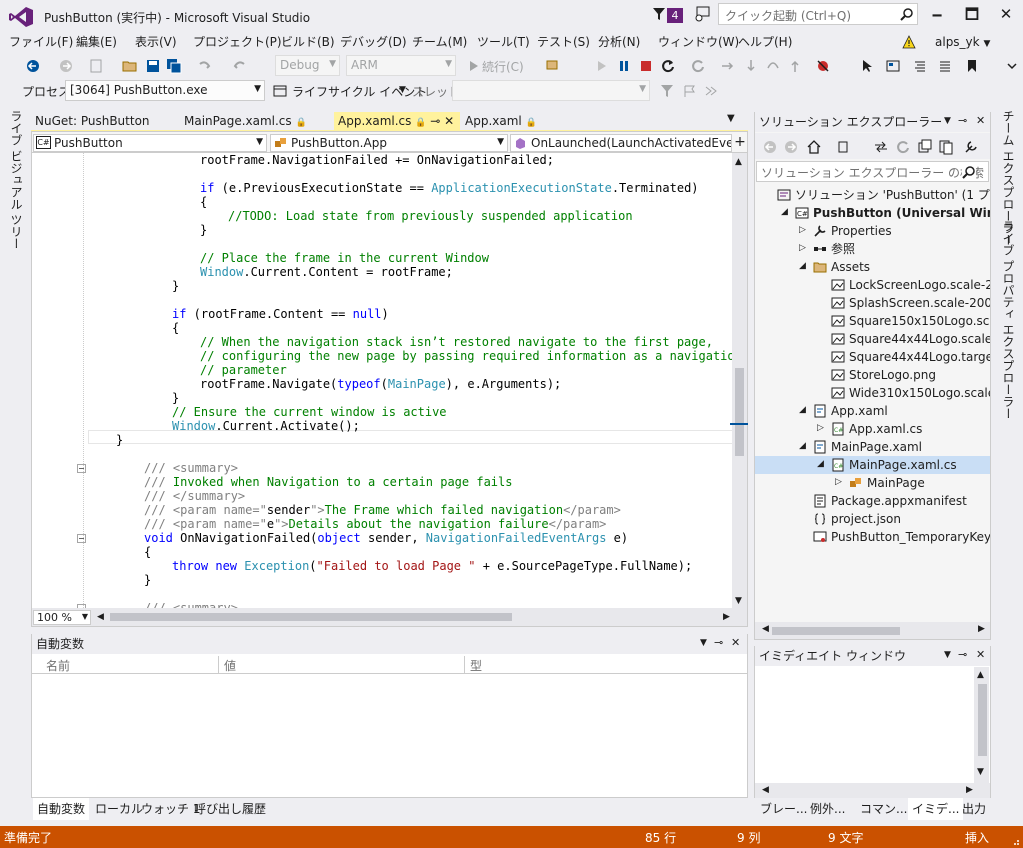 This screenshot has width=1023, height=848. What do you see at coordinates (66, 66) in the screenshot?
I see `forward-icon` at bounding box center [66, 66].